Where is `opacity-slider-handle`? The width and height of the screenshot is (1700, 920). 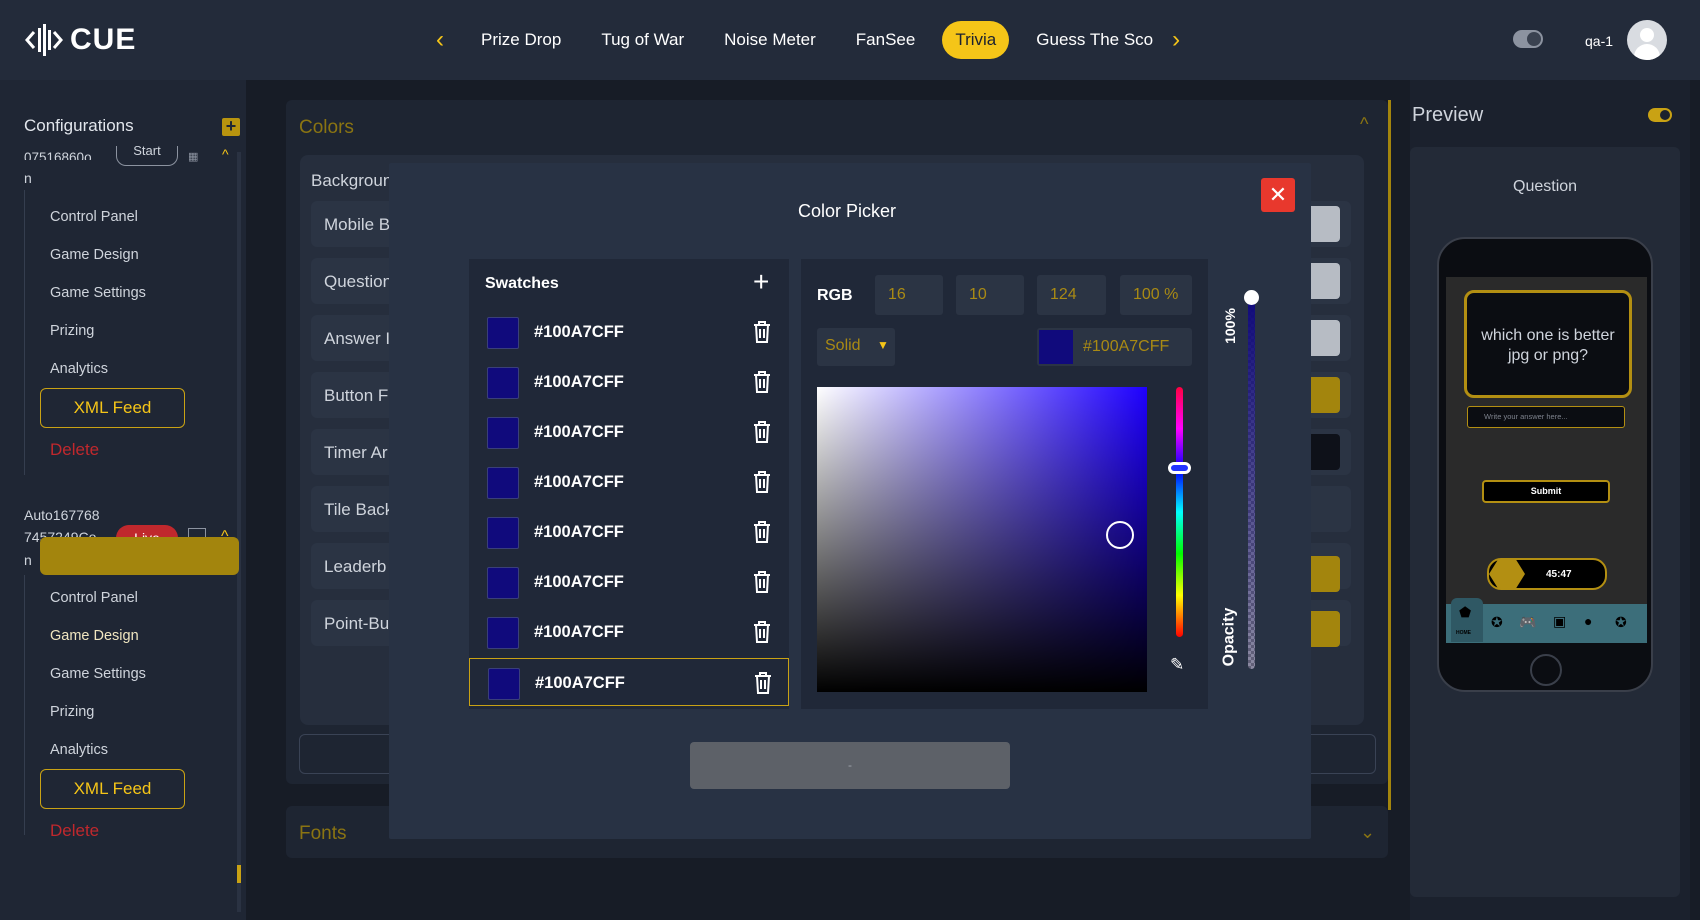
opacity-slider-handle is located at coordinates (1251, 297).